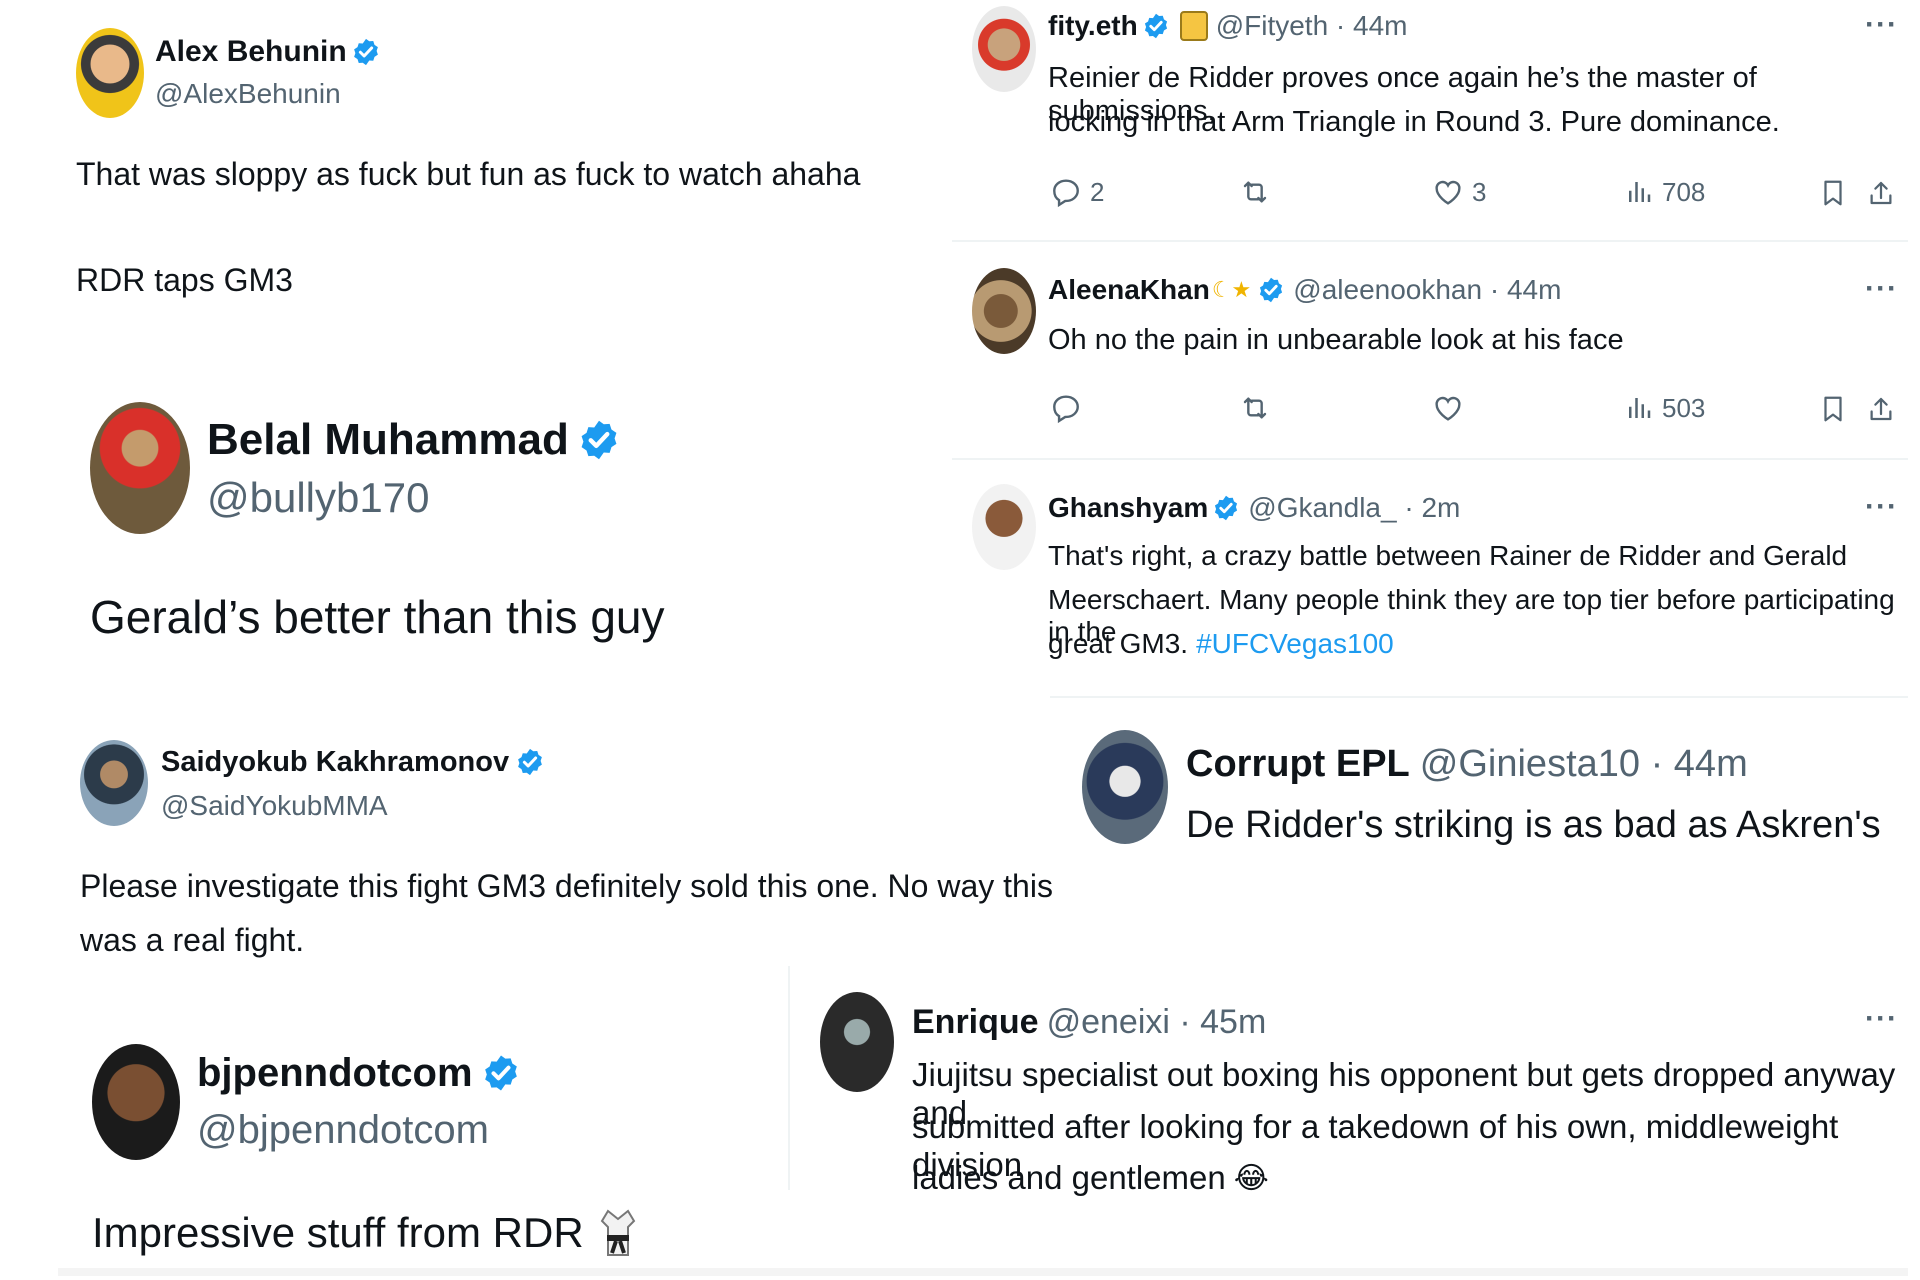  Describe the element at coordinates (335, 762) in the screenshot. I see `display-name: Saidyokub Kakhramonov` at that location.